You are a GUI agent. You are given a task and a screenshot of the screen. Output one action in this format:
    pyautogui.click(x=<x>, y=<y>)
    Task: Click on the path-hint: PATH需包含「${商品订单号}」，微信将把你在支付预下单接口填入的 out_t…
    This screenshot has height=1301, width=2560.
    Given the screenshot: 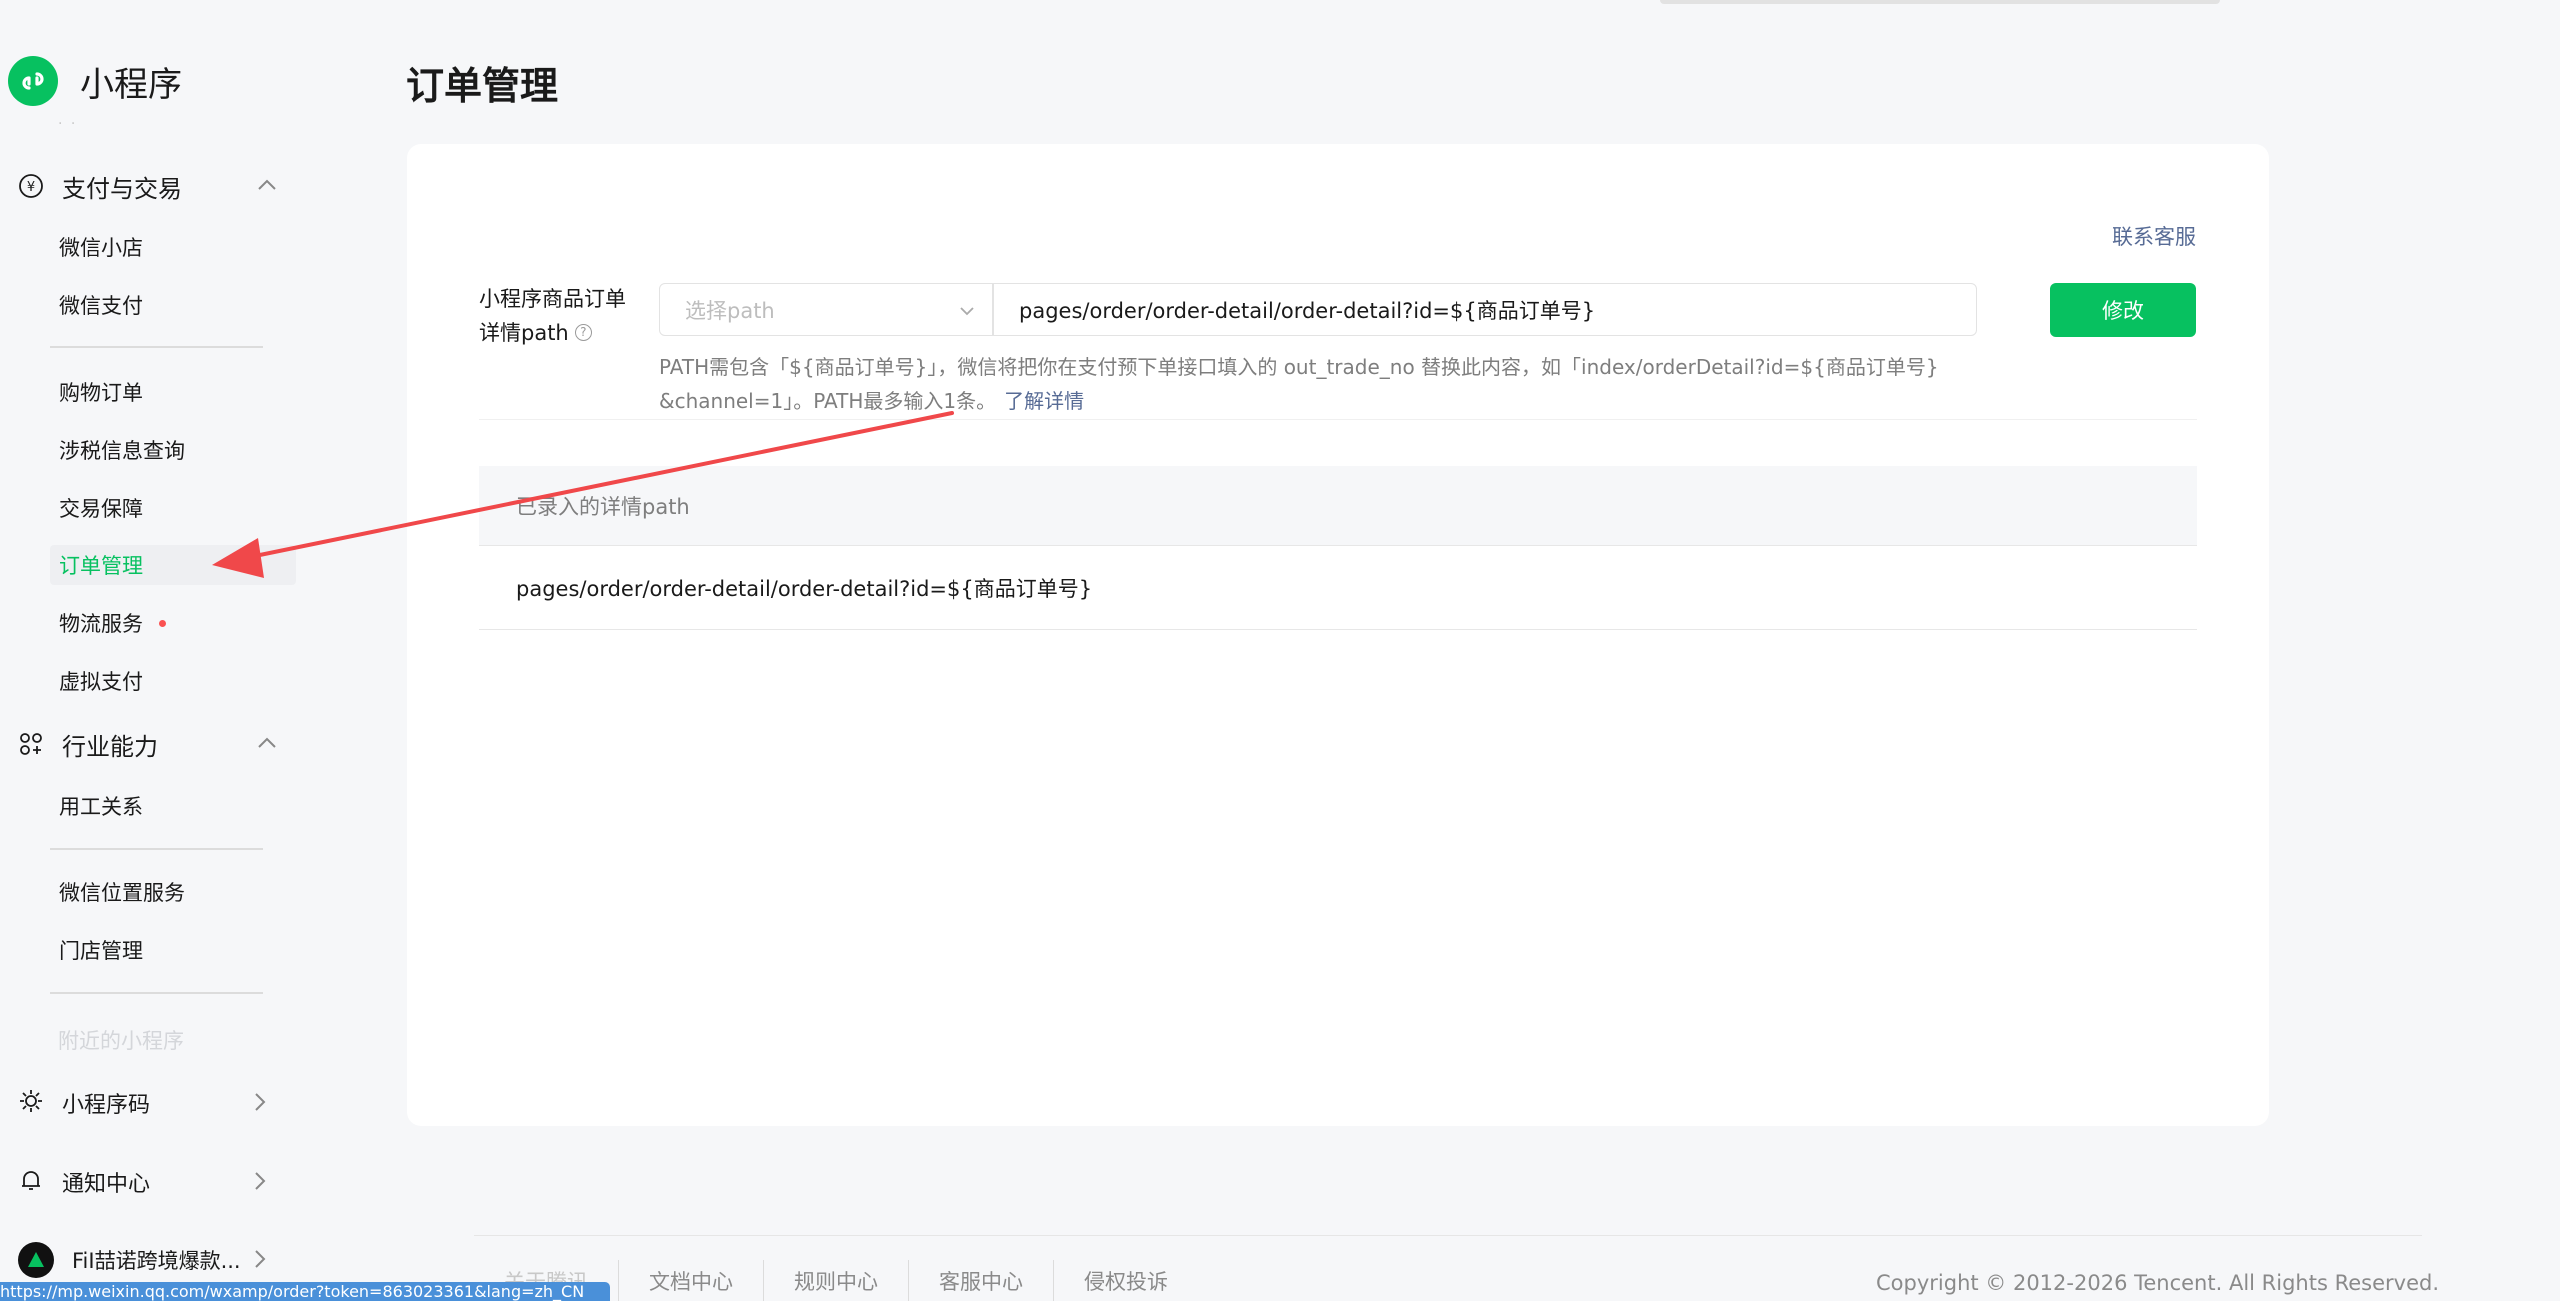 What is the action you would take?
    pyautogui.click(x=1319, y=384)
    